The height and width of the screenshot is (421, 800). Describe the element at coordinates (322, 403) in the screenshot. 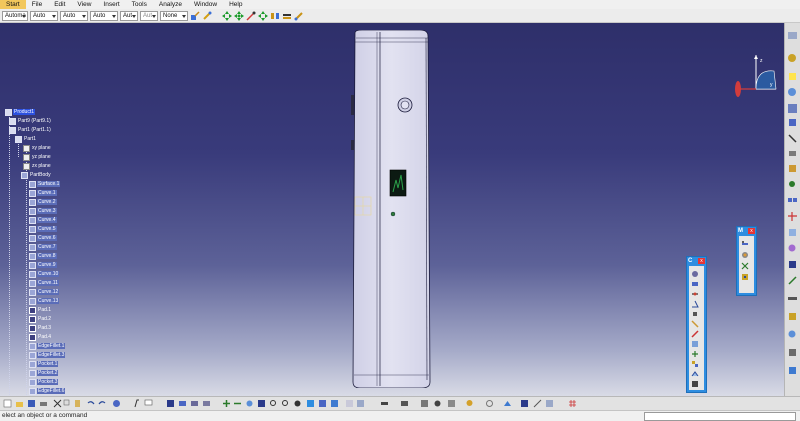

I see `shading-icon` at that location.